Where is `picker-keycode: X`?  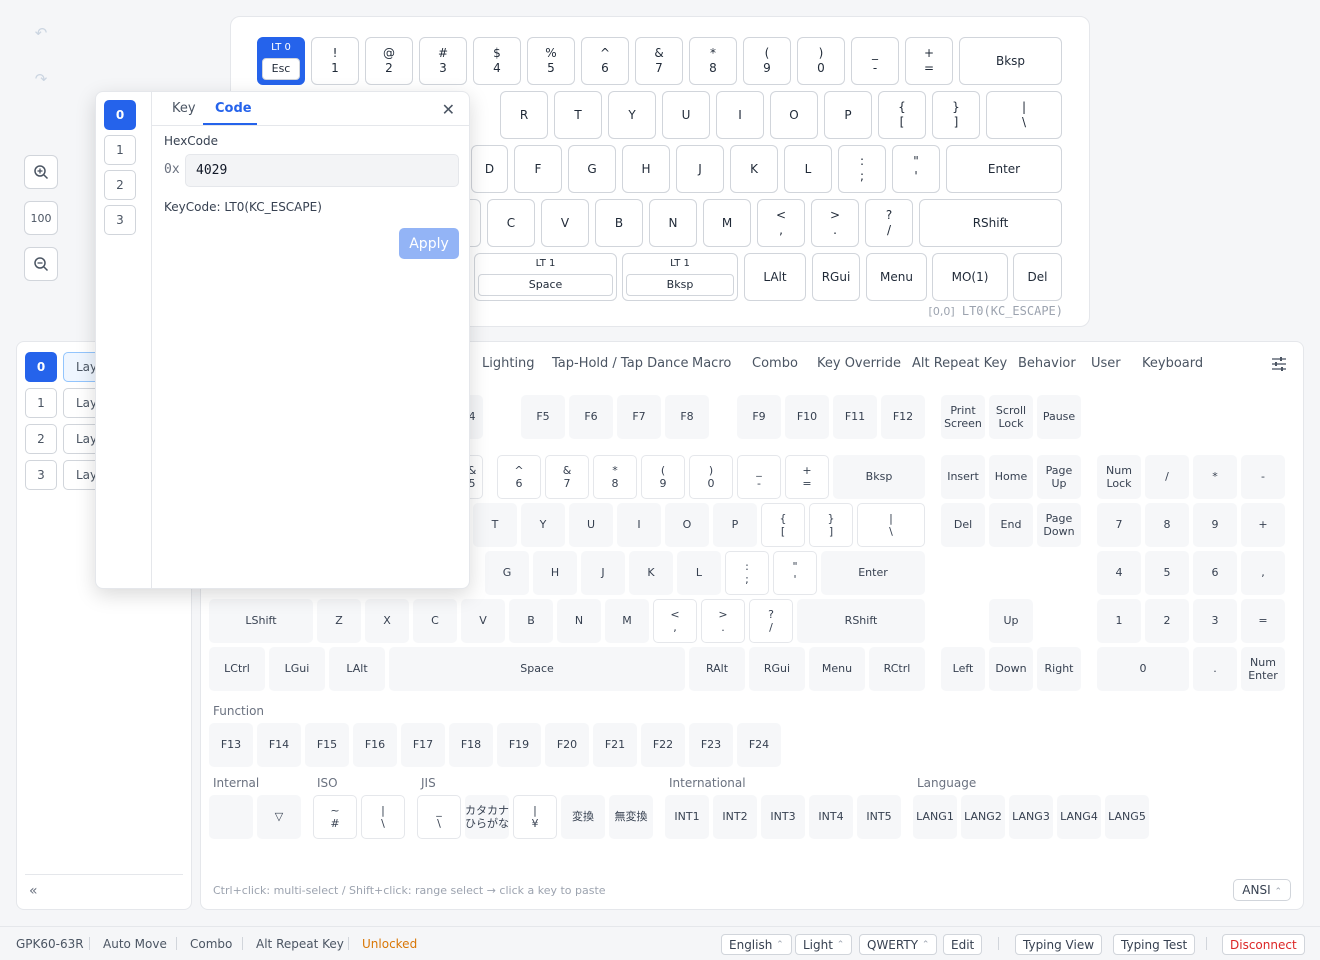 picker-keycode: X is located at coordinates (387, 621).